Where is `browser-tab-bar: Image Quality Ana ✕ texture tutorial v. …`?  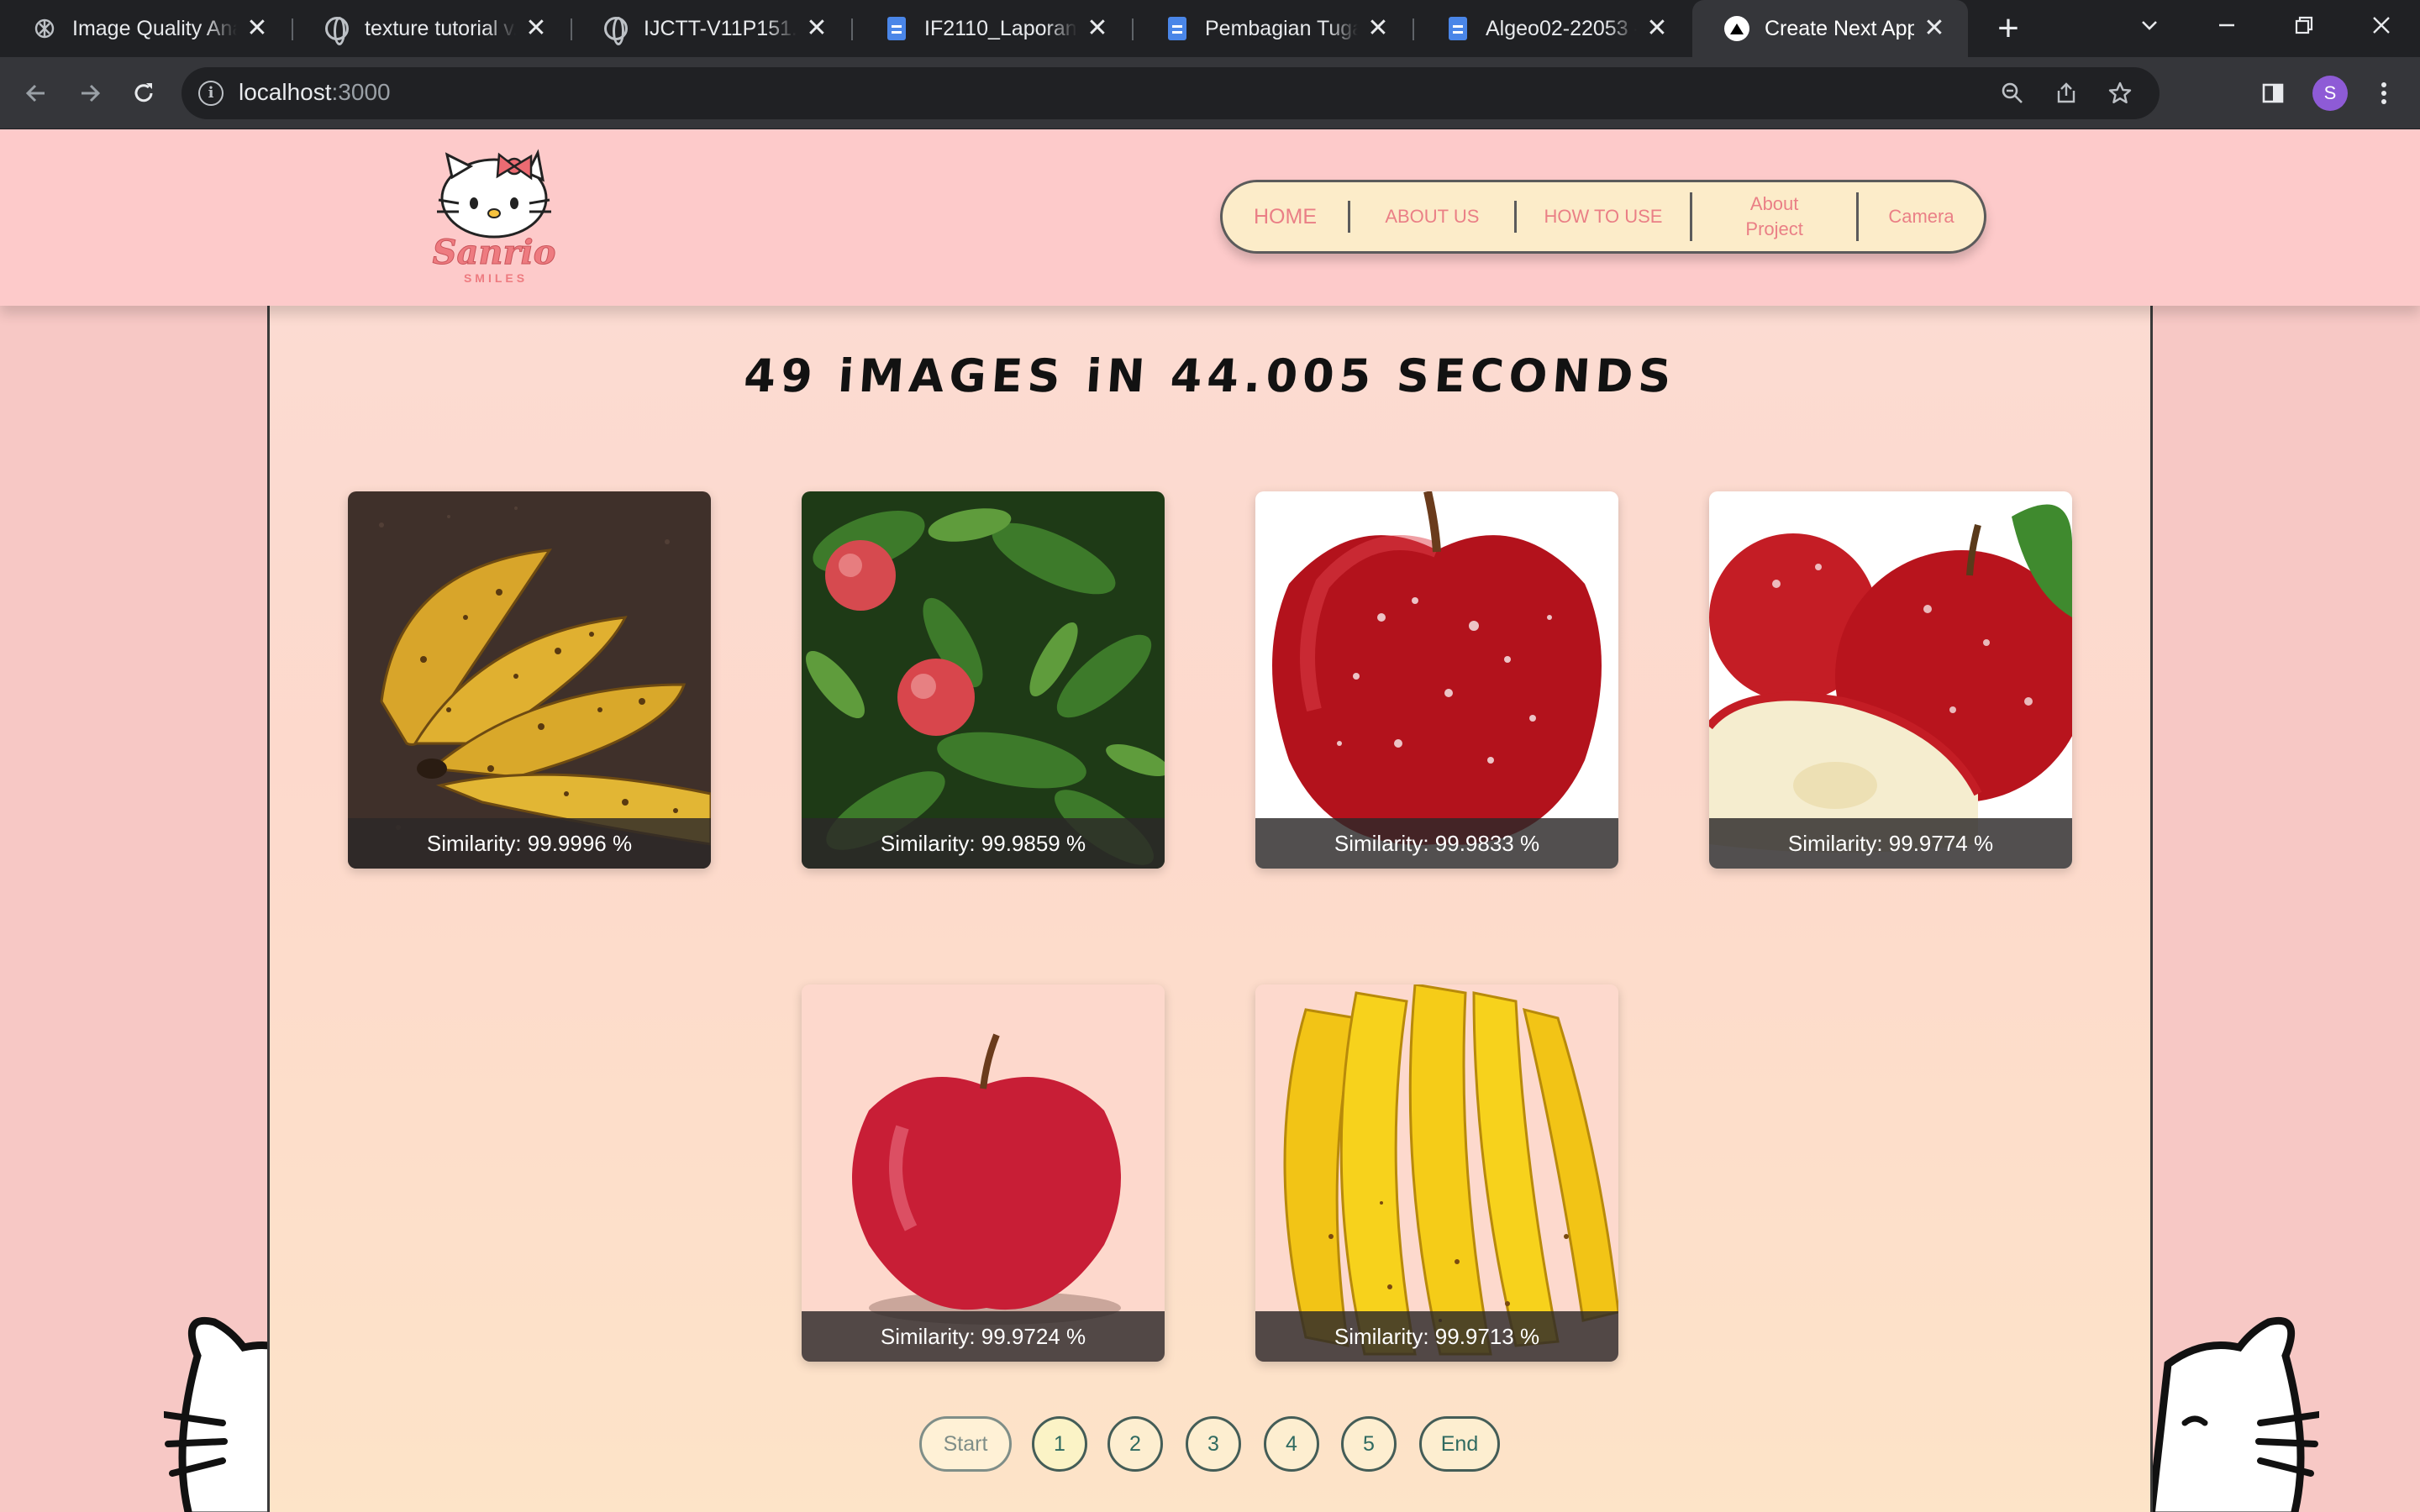 browser-tab-bar: Image Quality Ana ✕ texture tutorial v. … is located at coordinates (1210, 28).